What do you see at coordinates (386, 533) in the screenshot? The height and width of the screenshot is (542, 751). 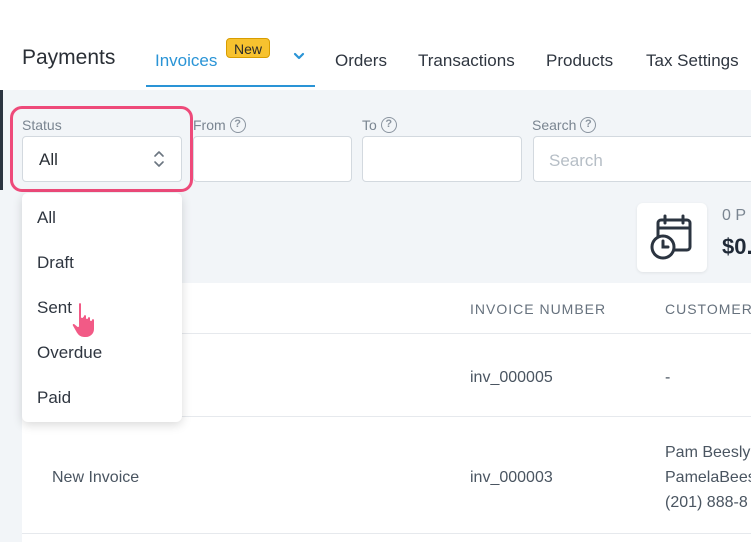 I see `row-divider` at bounding box center [386, 533].